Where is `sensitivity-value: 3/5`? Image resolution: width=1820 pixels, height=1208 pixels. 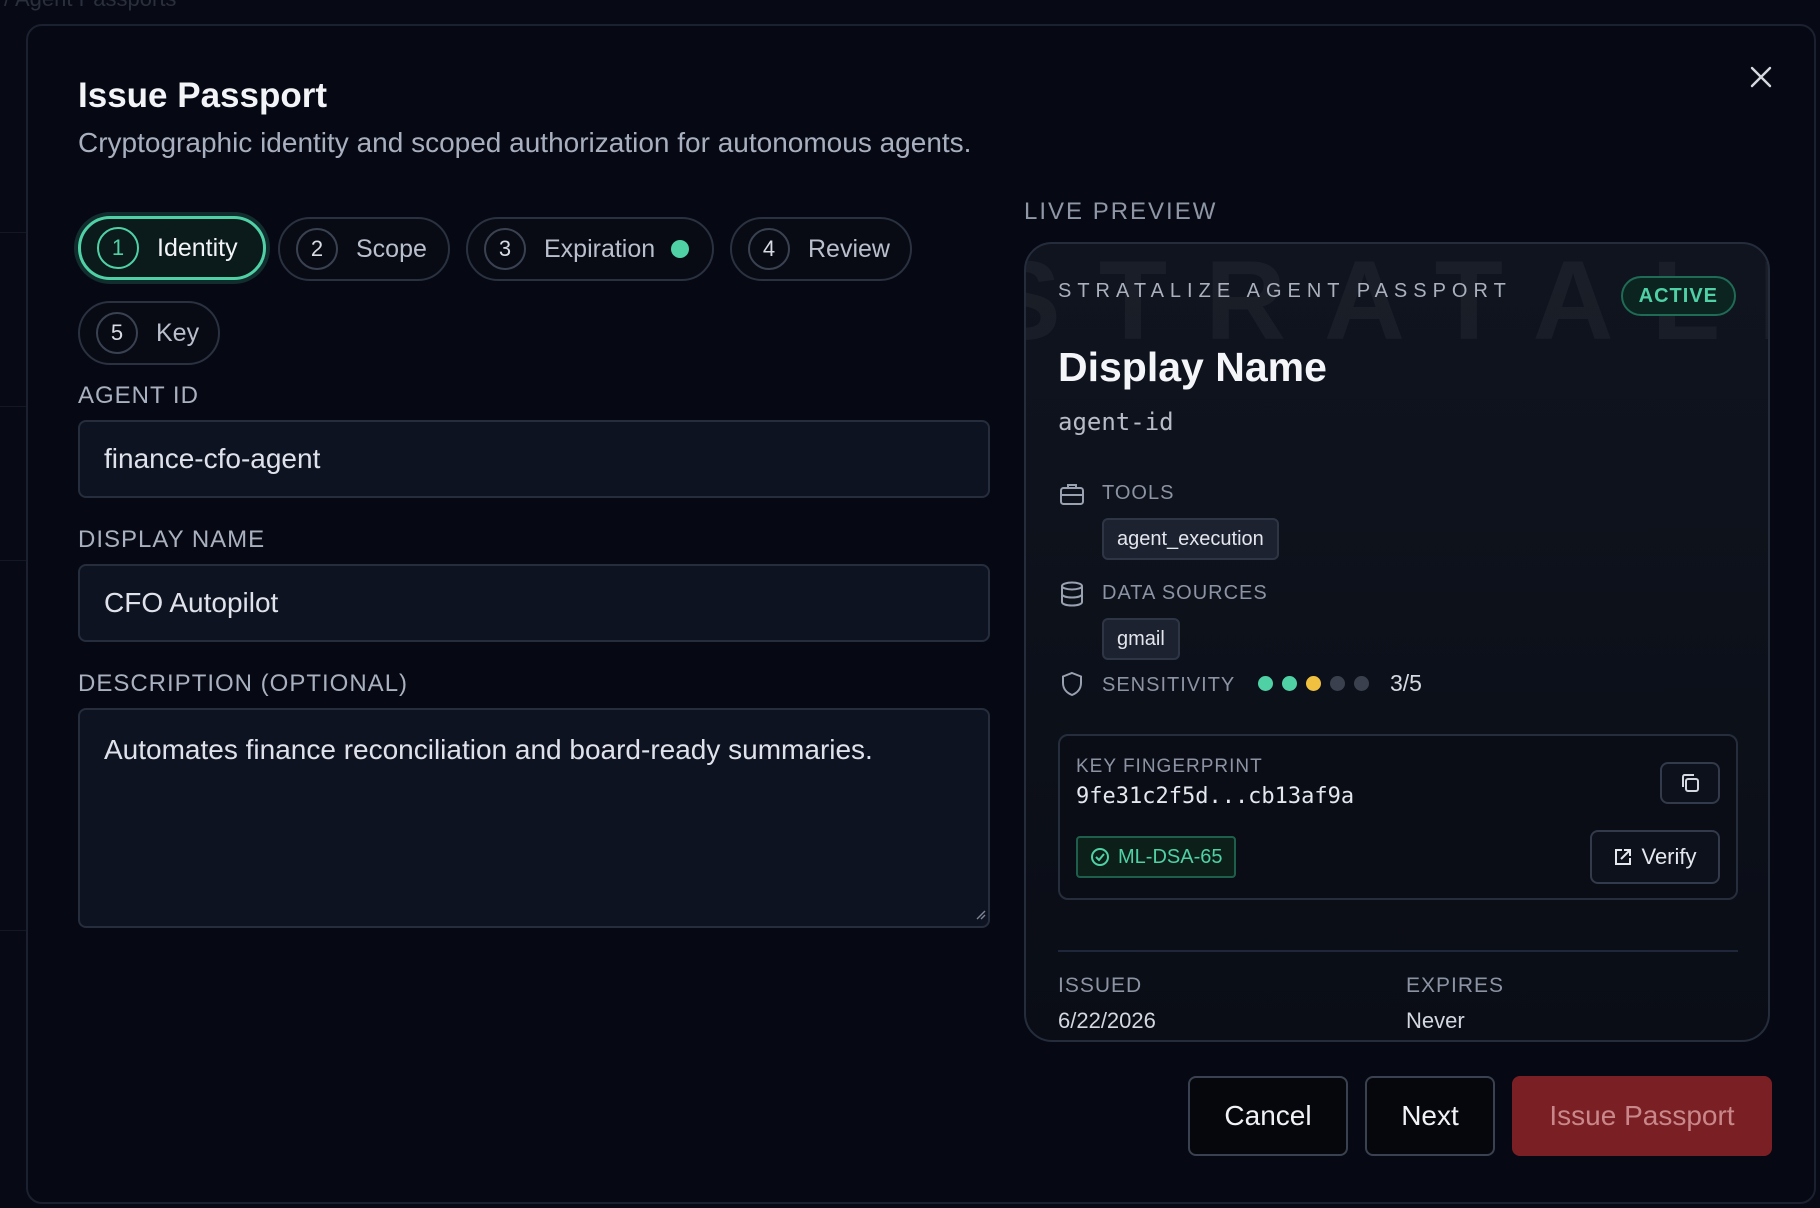
sensitivity-value: 3/5 is located at coordinates (1406, 683).